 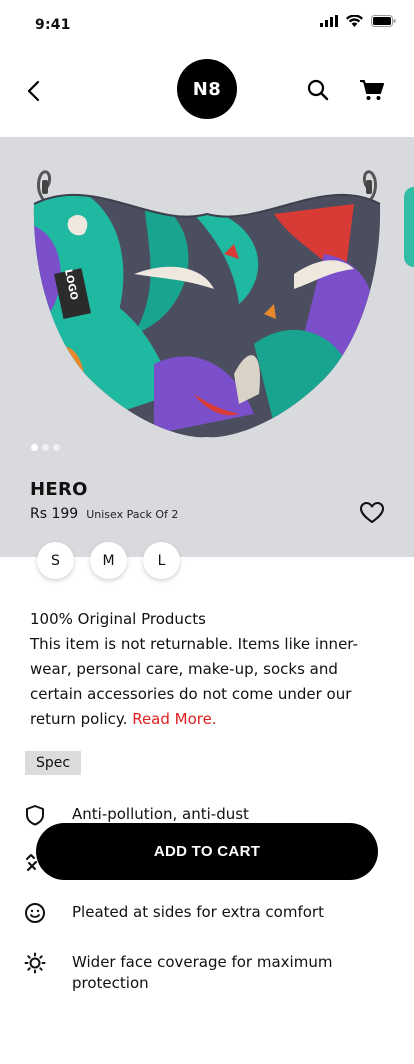 I want to click on product-title: HERO, so click(x=59, y=489).